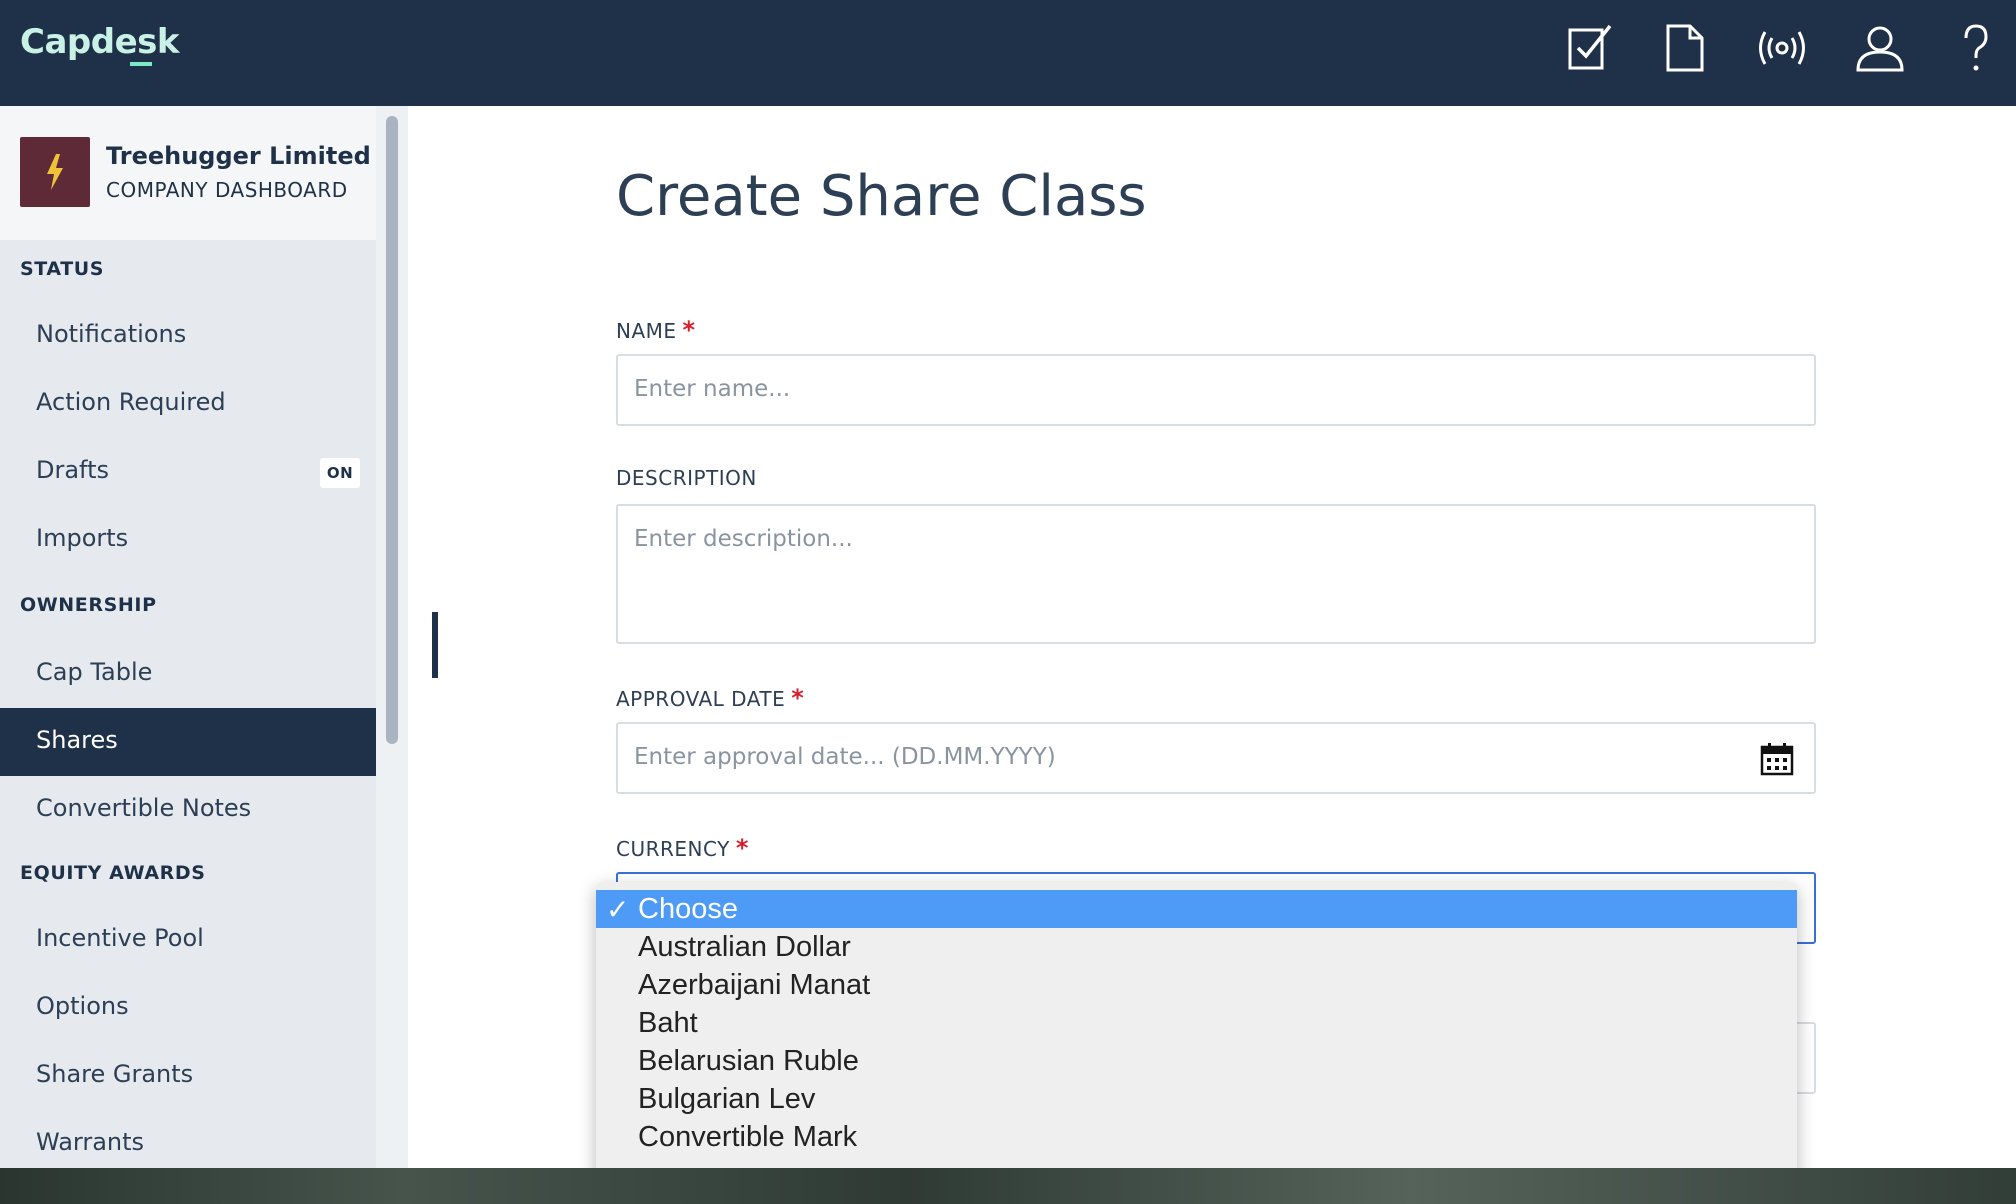 The width and height of the screenshot is (2016, 1204). I want to click on logo-underline, so click(141, 64).